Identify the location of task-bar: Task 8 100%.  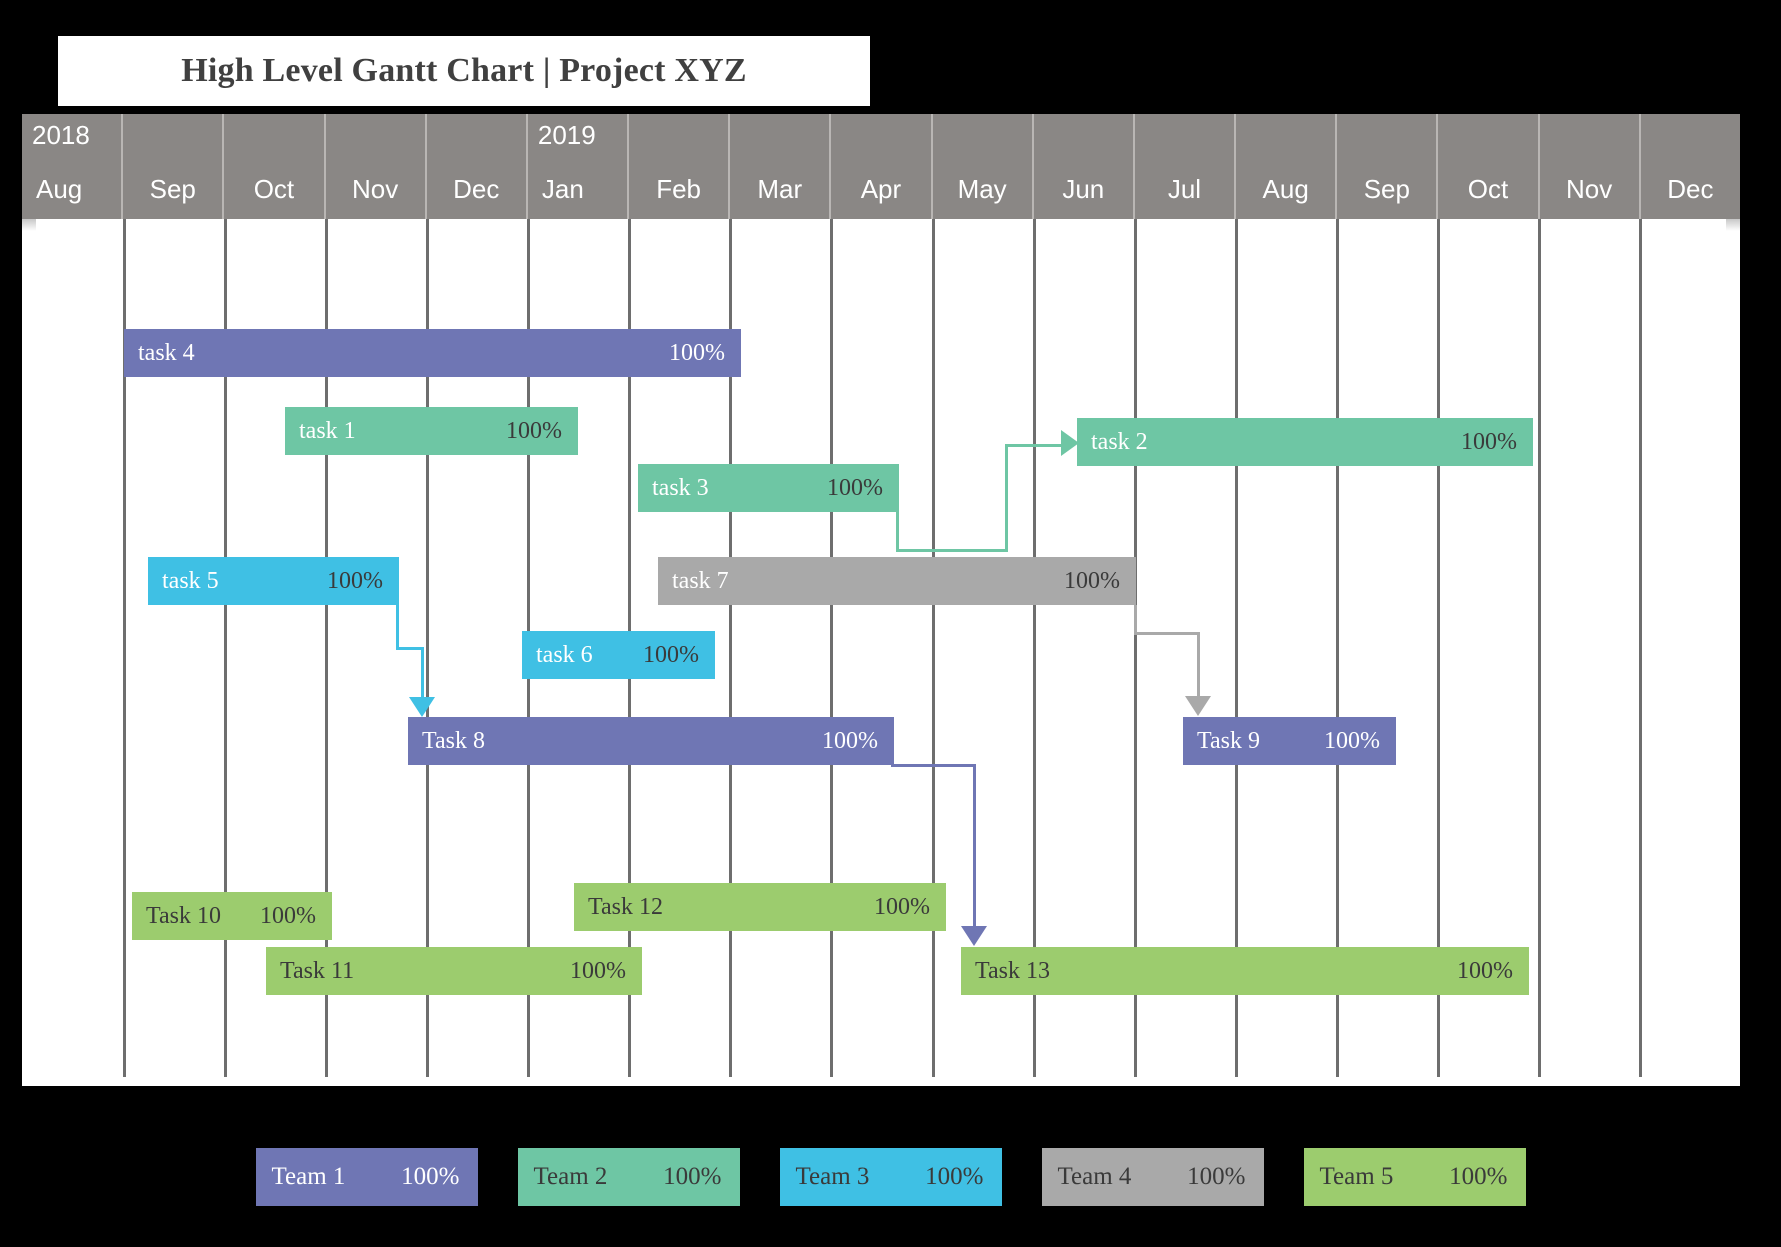
(651, 741).